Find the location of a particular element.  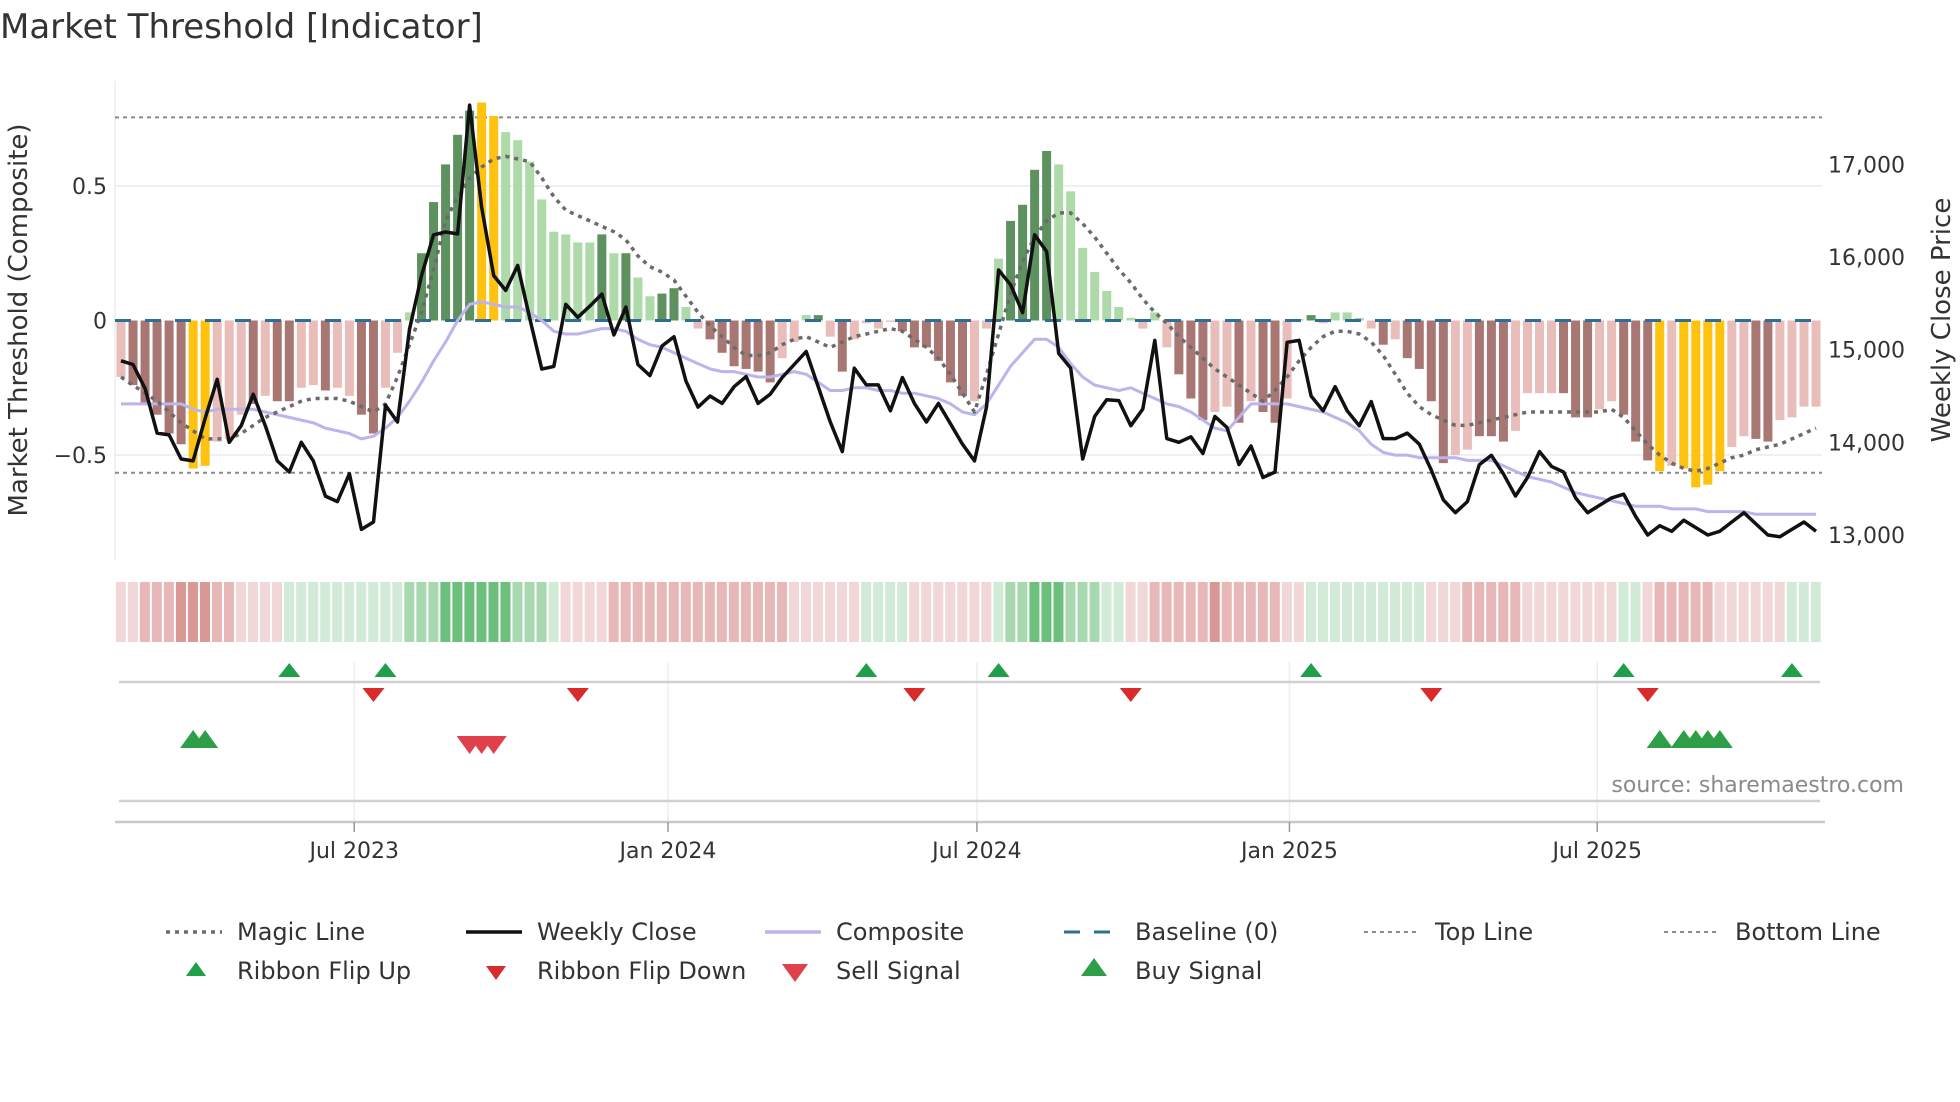

legend-item: Ribbon Flip Up is located at coordinates (298, 971).